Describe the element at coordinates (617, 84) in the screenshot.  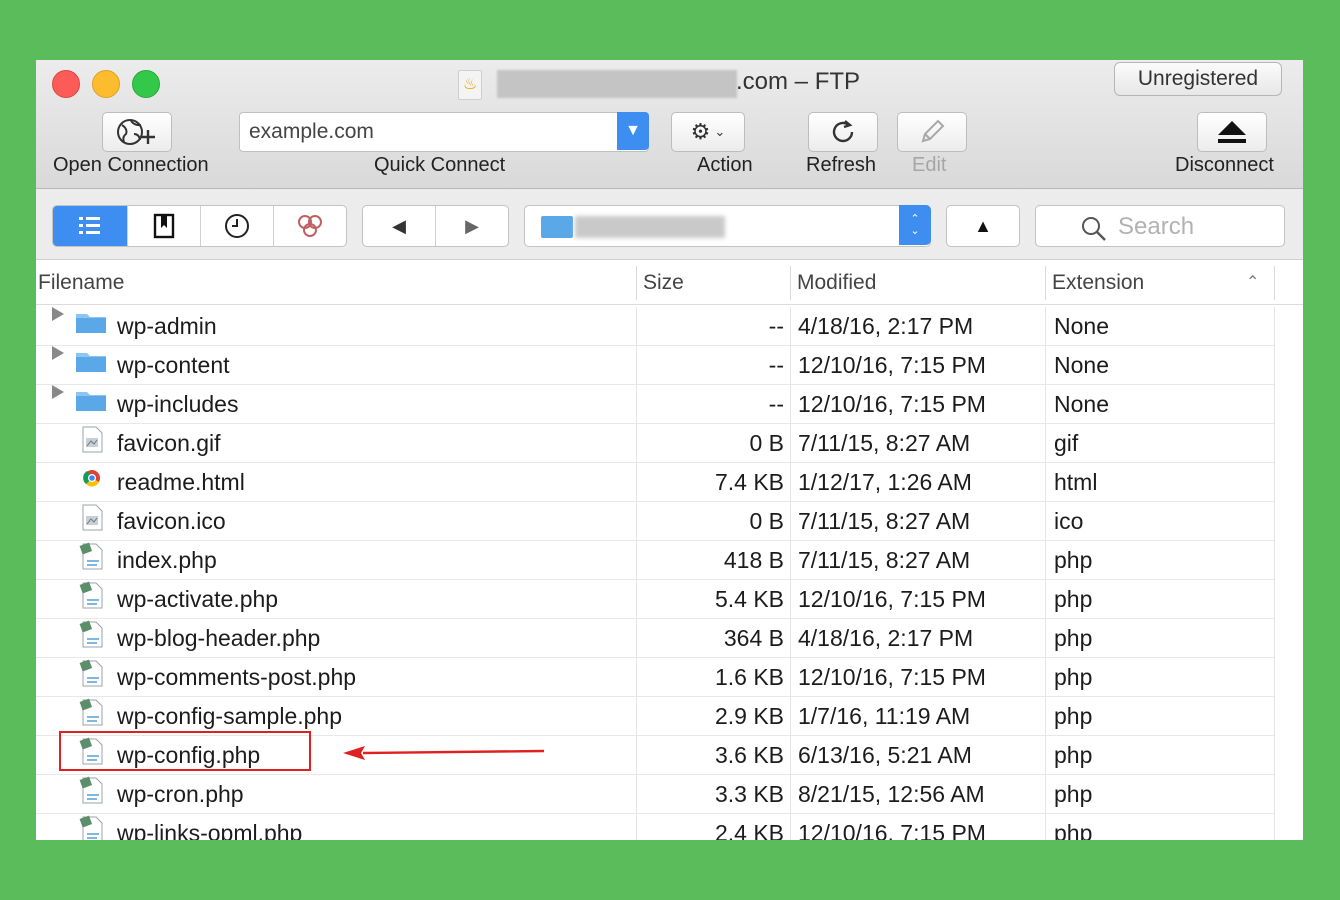
I see `redacted-hostname` at that location.